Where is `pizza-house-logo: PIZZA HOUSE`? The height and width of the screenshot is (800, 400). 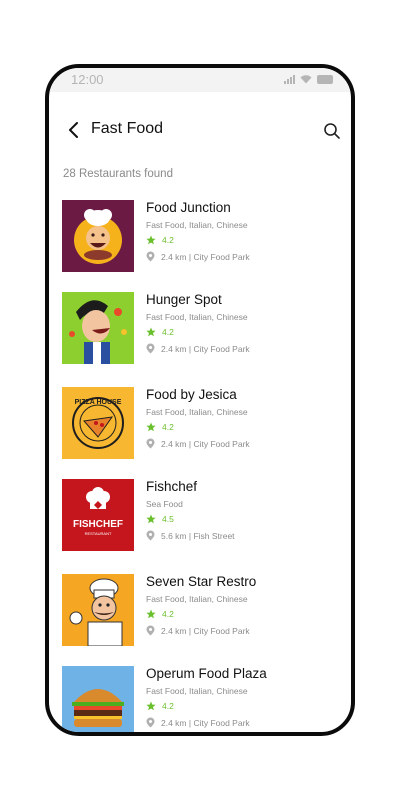 pizza-house-logo: PIZZA HOUSE is located at coordinates (98, 423).